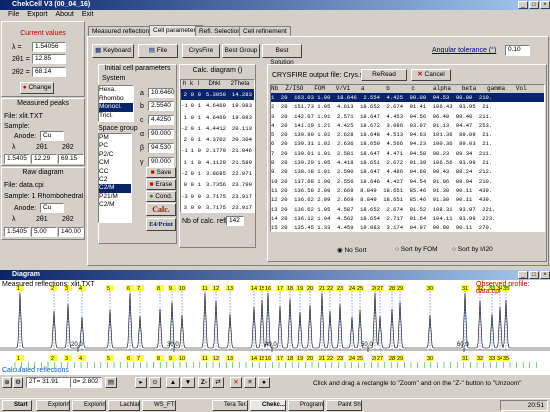 The height and width of the screenshot is (412, 550). I want to click on menu-exit: Exit, so click(88, 14).